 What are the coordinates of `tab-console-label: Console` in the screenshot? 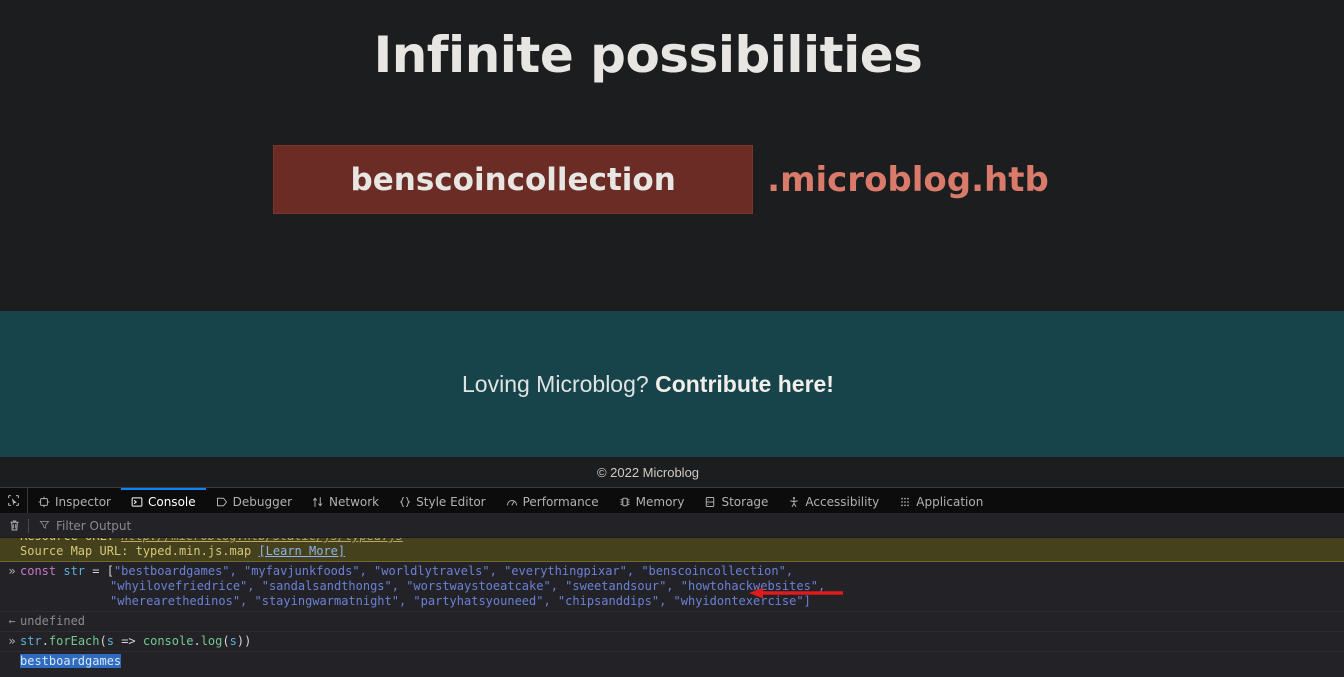 It's located at (171, 501).